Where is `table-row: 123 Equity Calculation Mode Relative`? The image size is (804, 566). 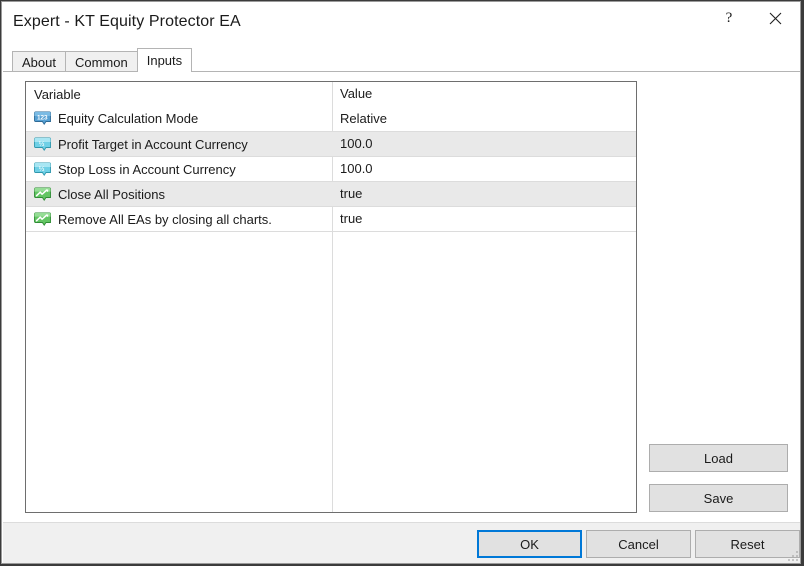 table-row: 123 Equity Calculation Mode Relative is located at coordinates (331, 118).